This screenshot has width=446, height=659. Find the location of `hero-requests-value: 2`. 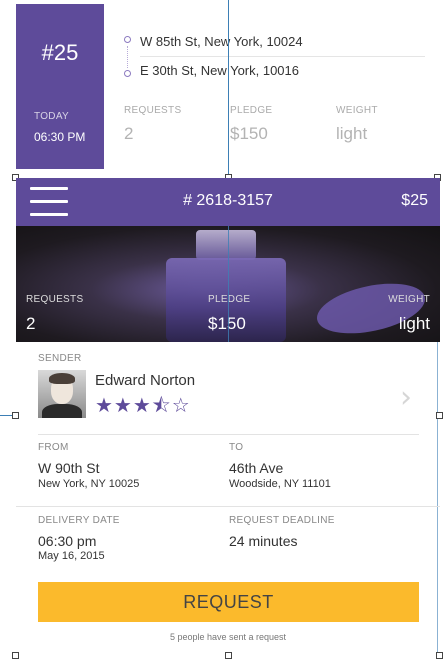

hero-requests-value: 2 is located at coordinates (31, 323).